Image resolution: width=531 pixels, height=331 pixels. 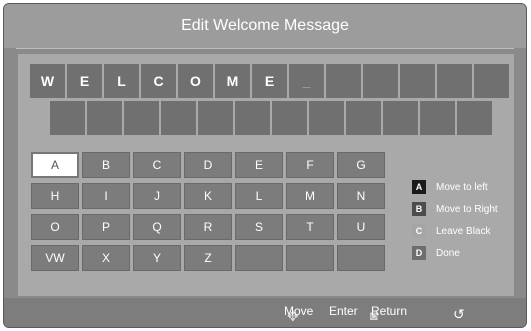 I want to click on message-cursor-cell: _, so click(x=306, y=81).